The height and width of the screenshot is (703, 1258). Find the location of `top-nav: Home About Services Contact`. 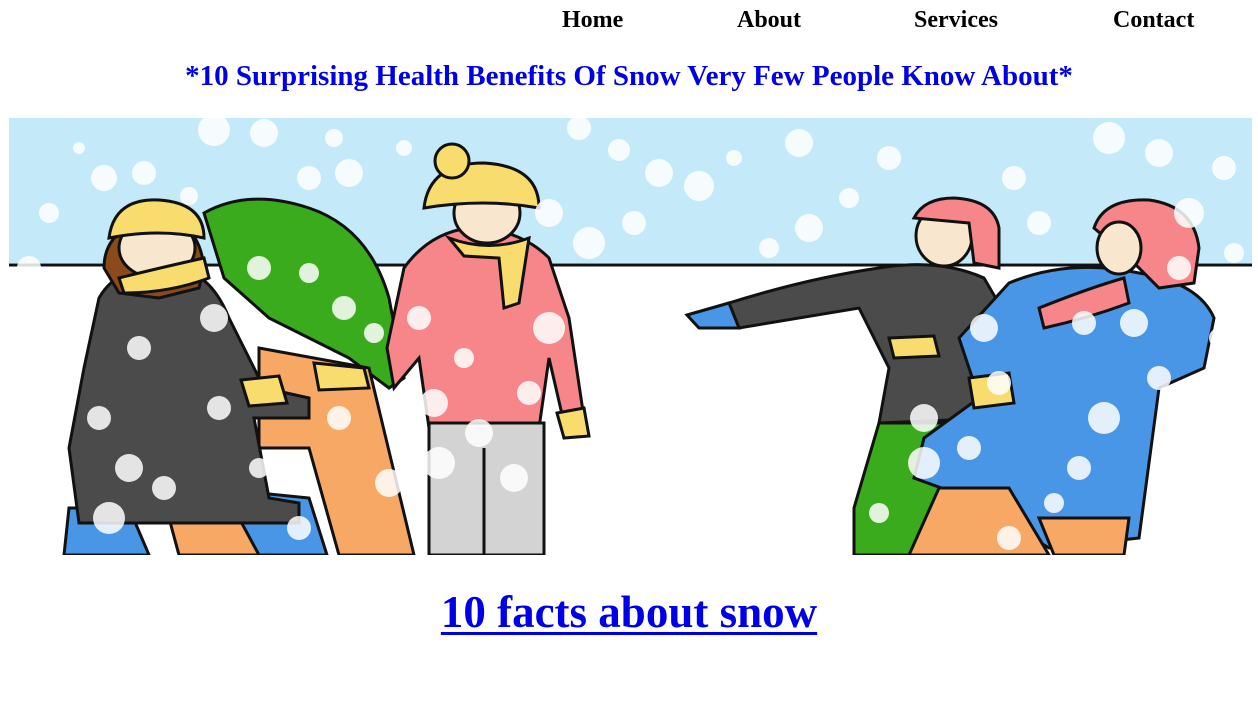

top-nav: Home About Services Contact is located at coordinates (629, 20).